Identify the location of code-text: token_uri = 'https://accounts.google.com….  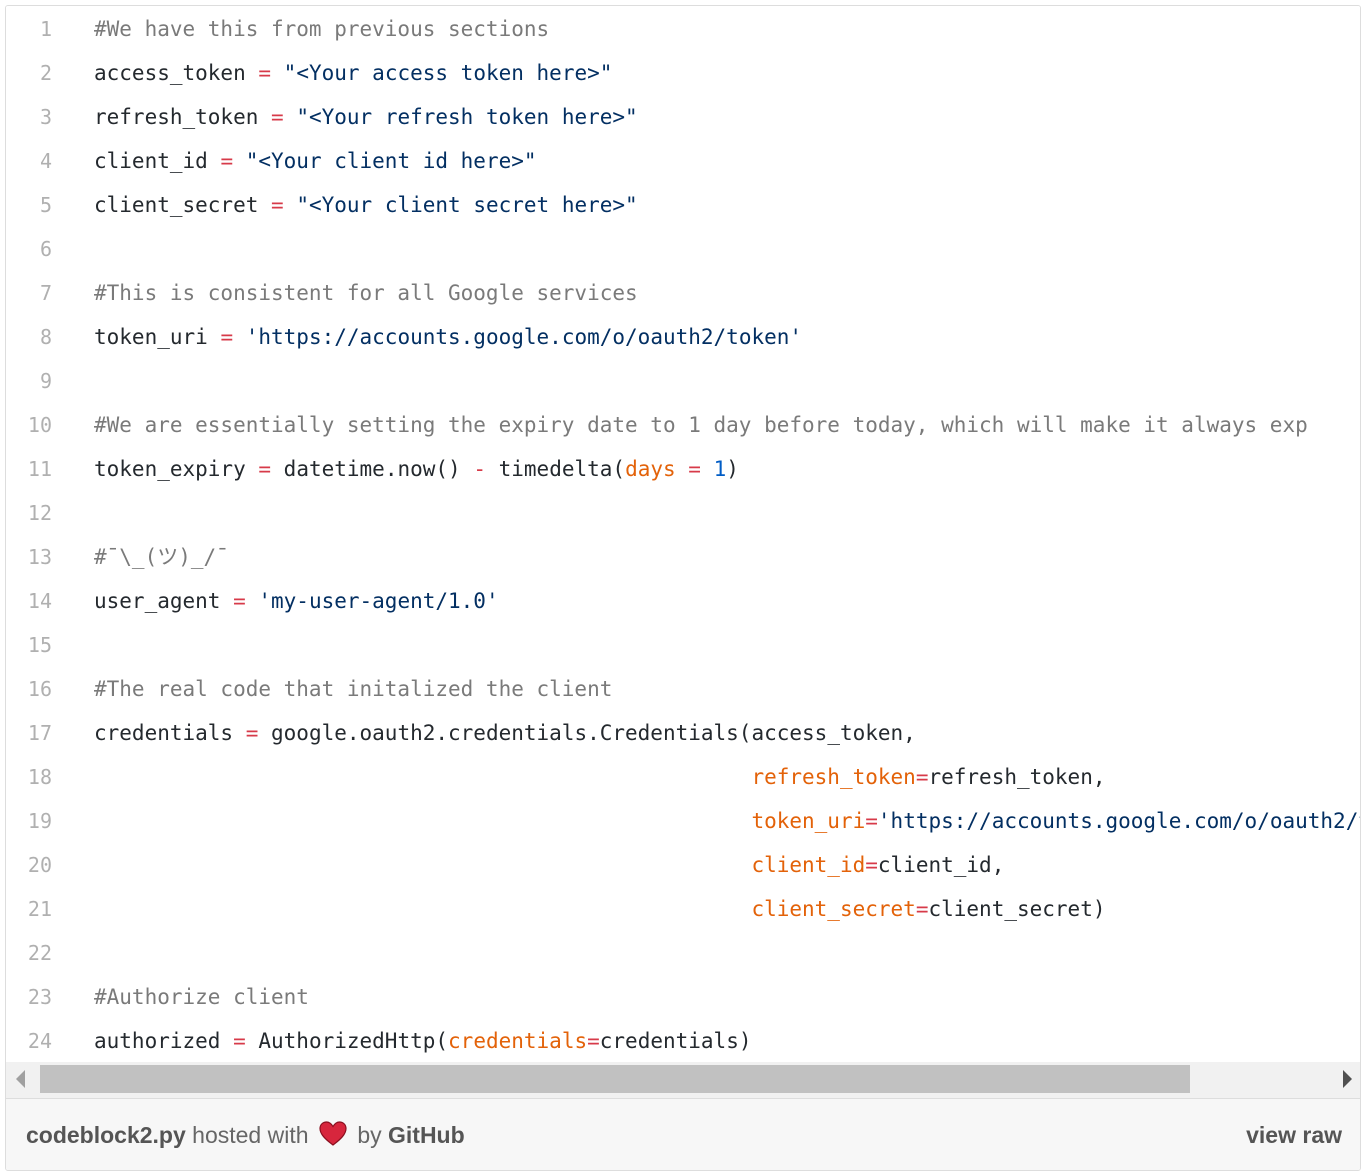
(448, 337).